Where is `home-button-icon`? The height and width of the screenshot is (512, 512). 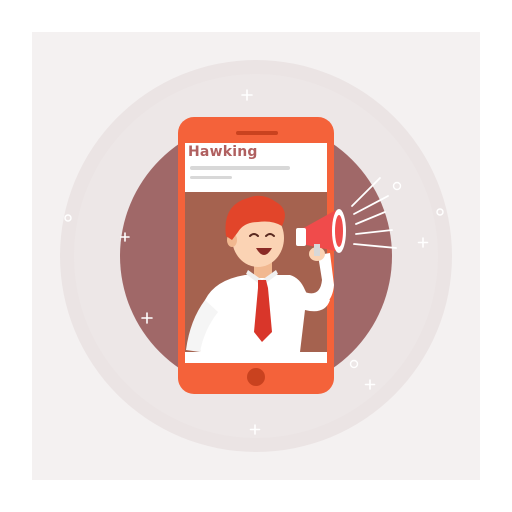
home-button-icon is located at coordinates (256, 377).